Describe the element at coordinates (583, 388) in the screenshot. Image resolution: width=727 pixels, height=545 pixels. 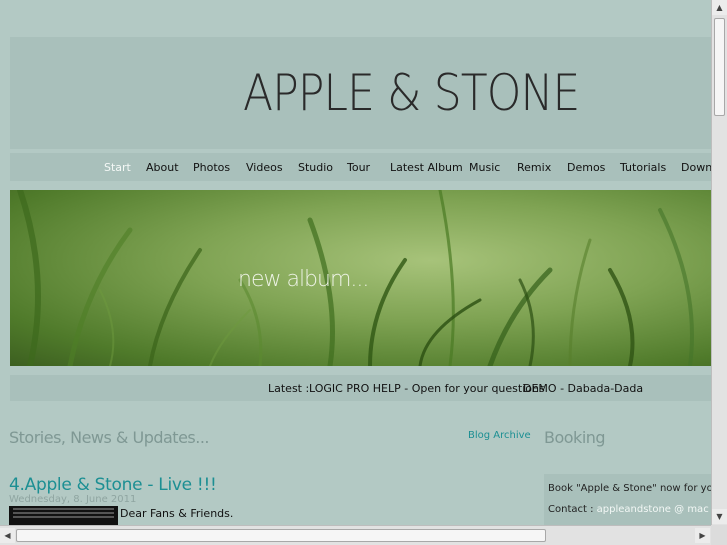
I see `latest-link-demo: DEMO - Dabada-Dada` at that location.